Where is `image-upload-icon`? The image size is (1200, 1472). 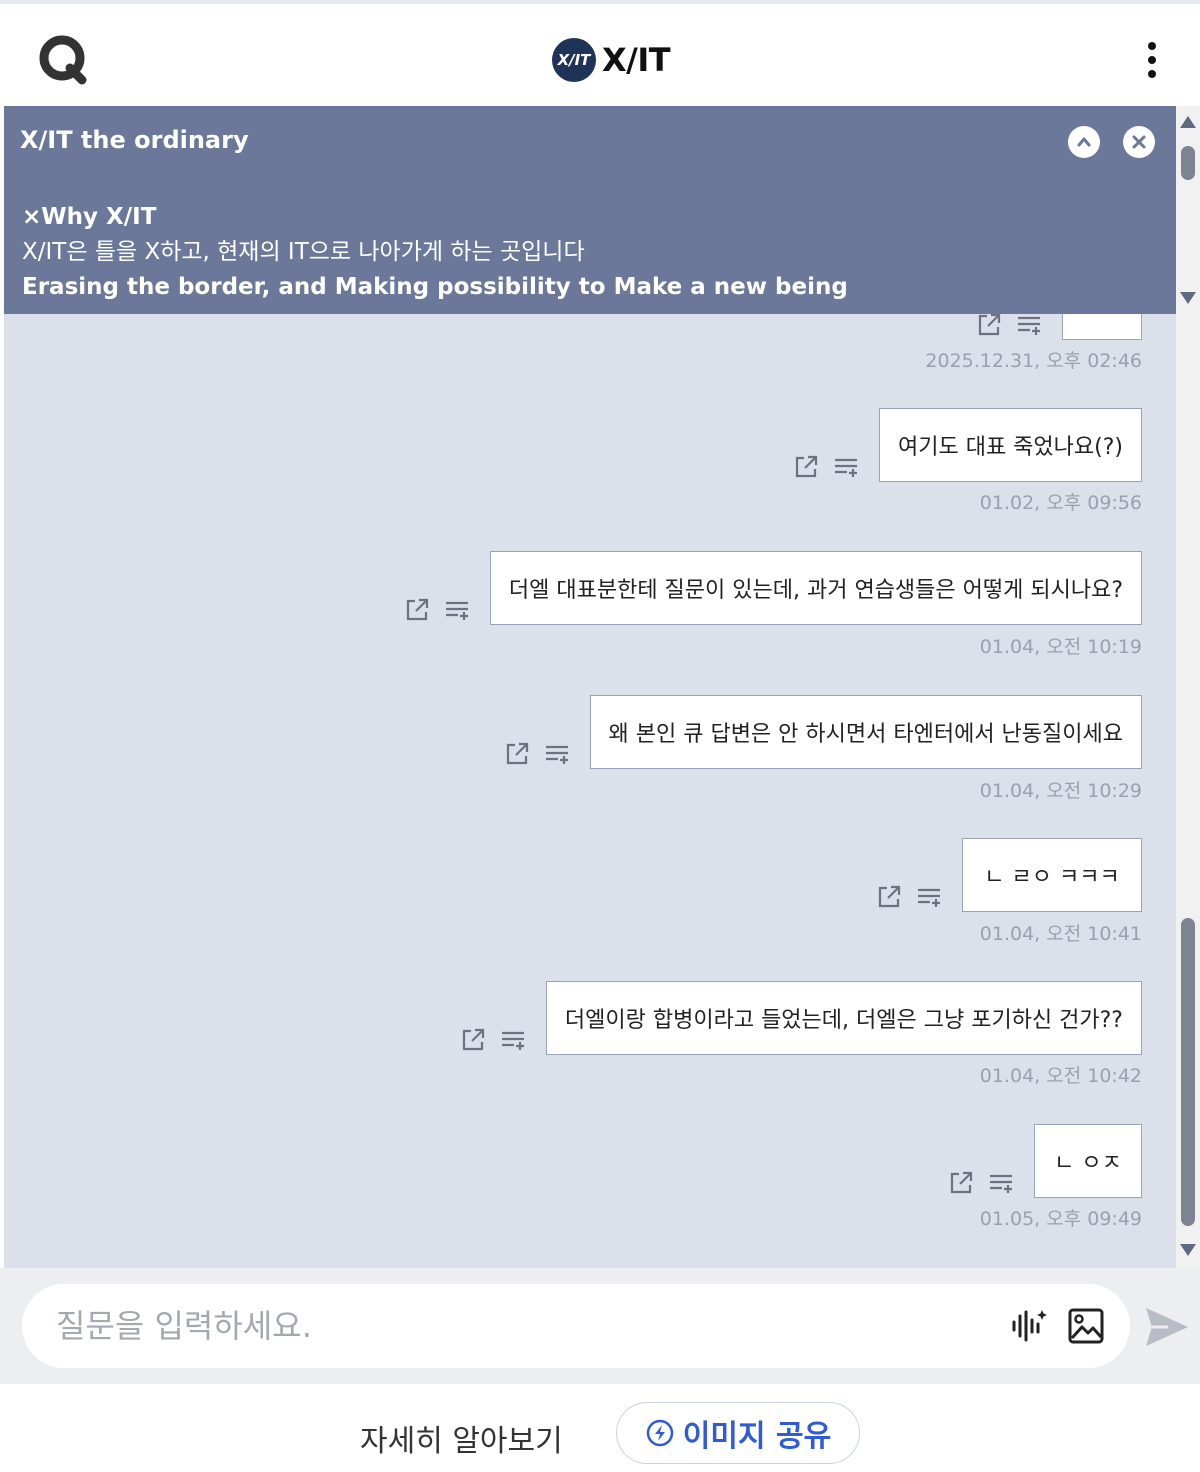
image-upload-icon is located at coordinates (1086, 1326).